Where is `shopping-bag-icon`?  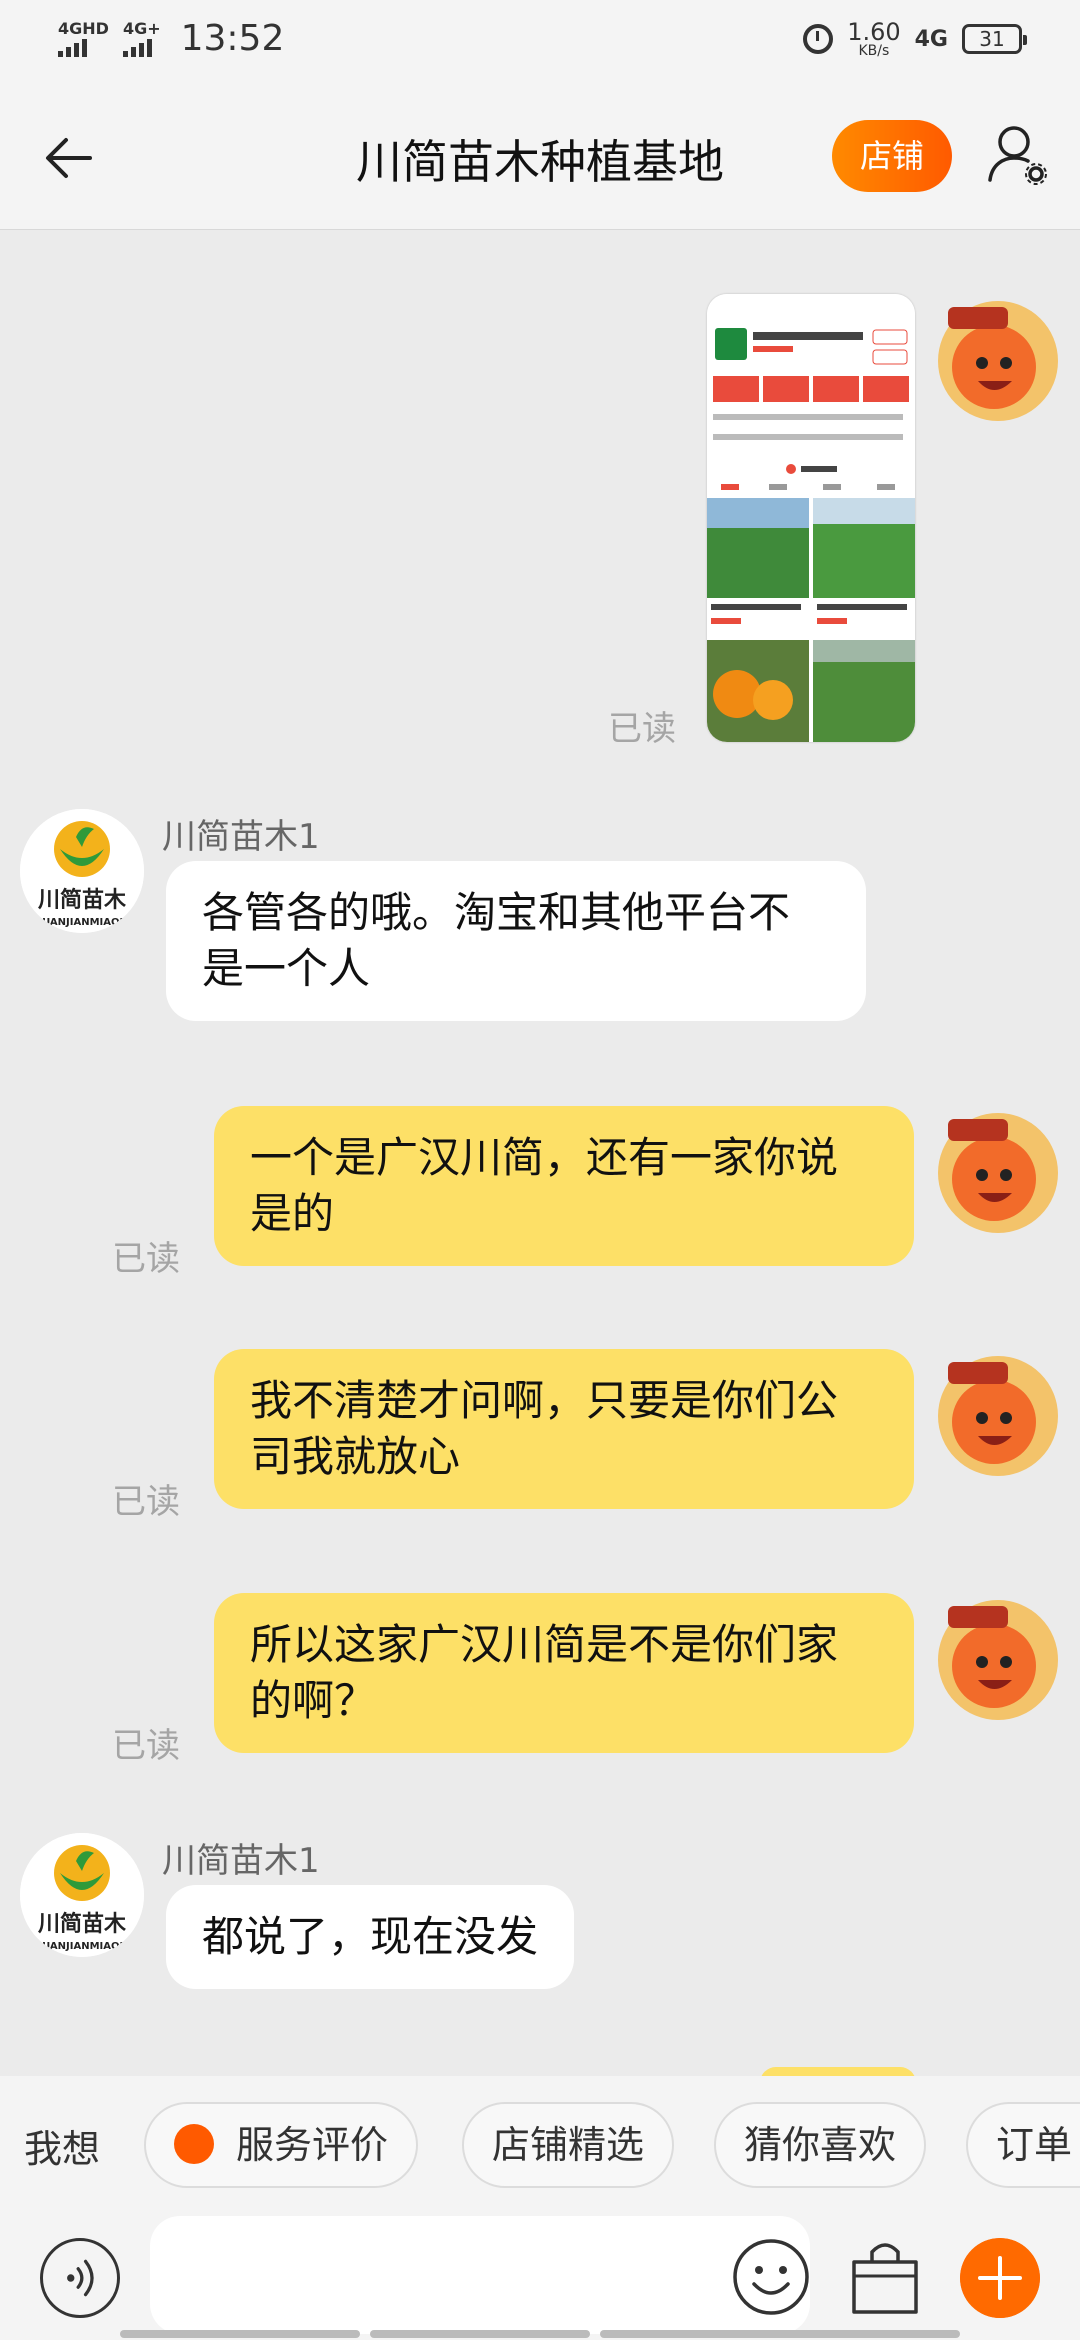 shopping-bag-icon is located at coordinates (885, 2277).